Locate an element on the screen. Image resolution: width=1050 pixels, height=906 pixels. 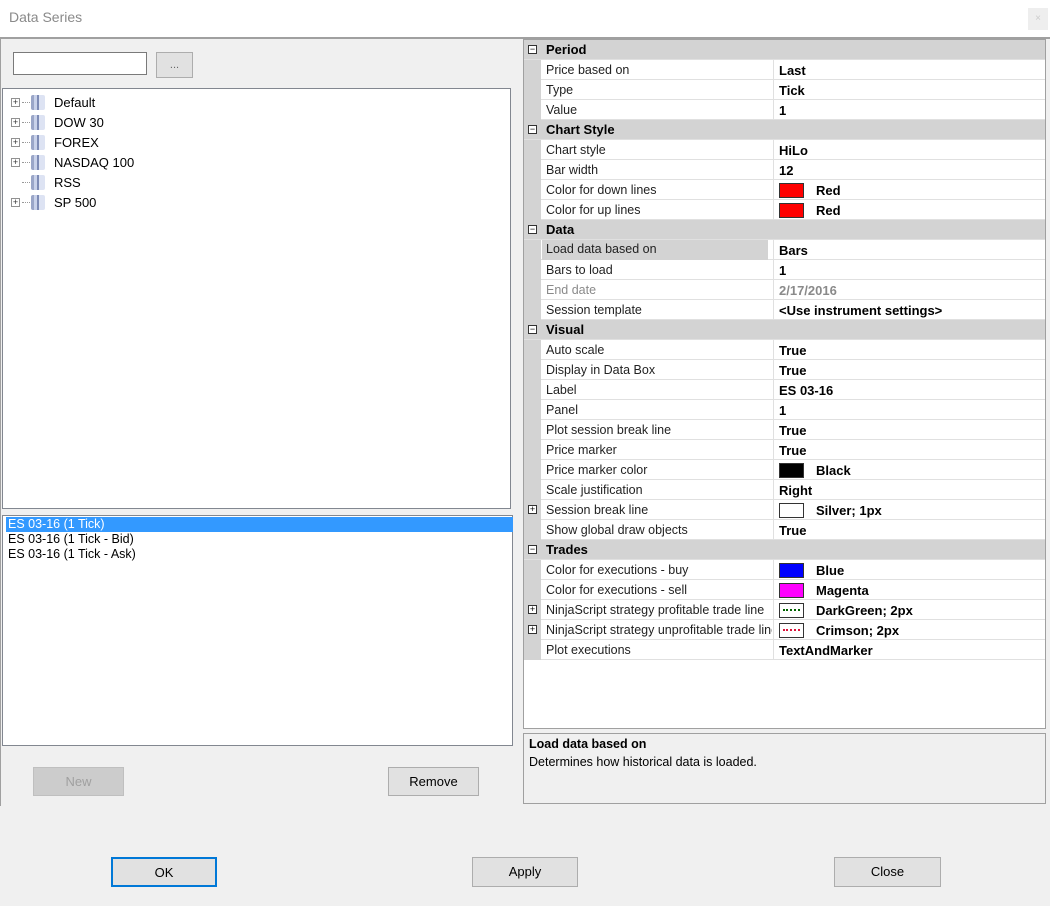
tree-item: + SP 500 is located at coordinates (53, 202).